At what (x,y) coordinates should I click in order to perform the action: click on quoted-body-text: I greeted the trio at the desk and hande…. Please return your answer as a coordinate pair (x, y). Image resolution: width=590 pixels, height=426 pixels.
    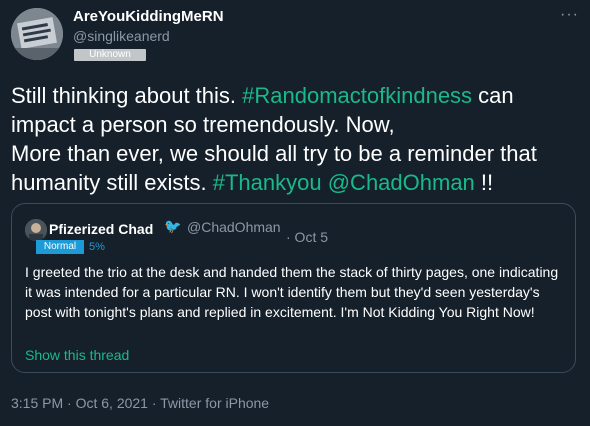
    Looking at the image, I should click on (292, 292).